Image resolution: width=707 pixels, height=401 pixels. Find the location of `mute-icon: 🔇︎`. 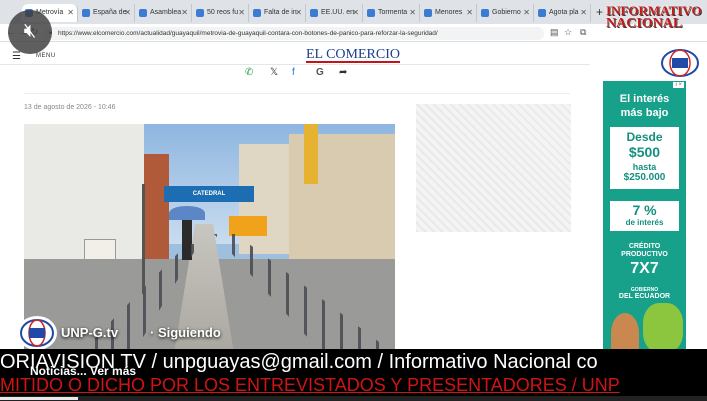

mute-icon: 🔇︎ is located at coordinates (30, 32).